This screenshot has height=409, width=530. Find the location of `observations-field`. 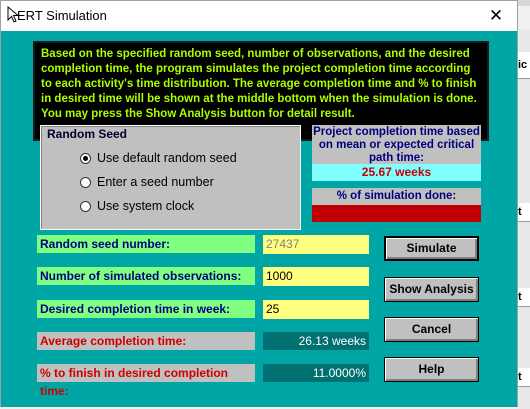

observations-field is located at coordinates (316, 276).